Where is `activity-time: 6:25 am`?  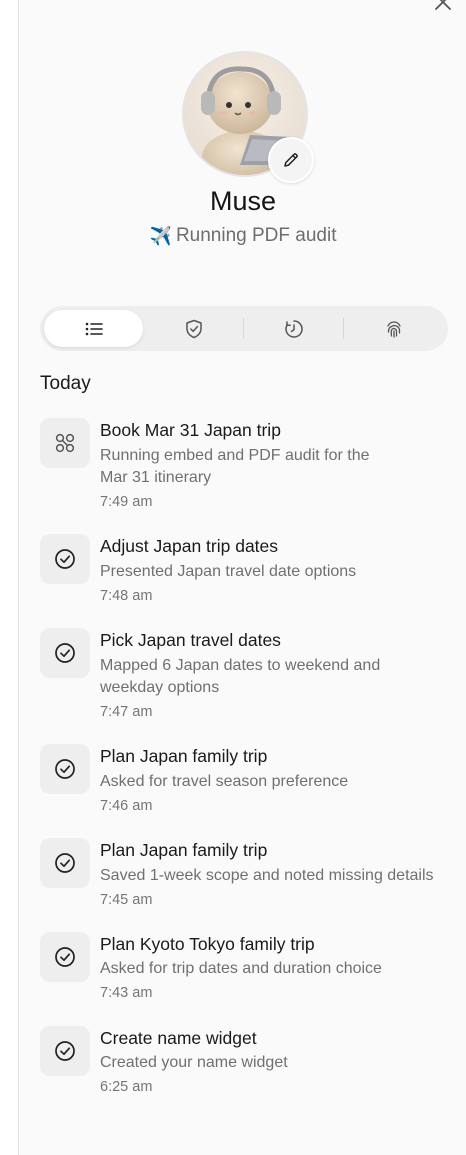
activity-time: 6:25 am is located at coordinates (126, 1087).